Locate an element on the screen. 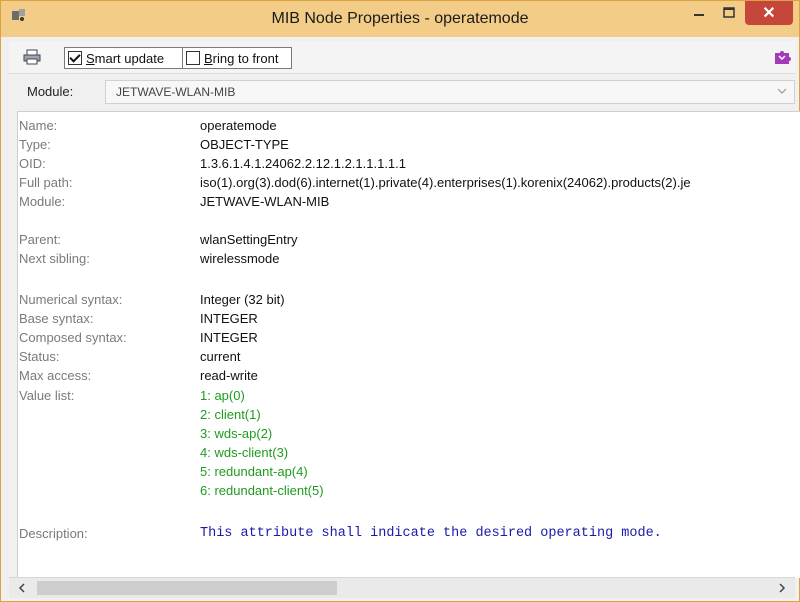 Image resolution: width=800 pixels, height=602 pixels. module-select: JETWAVE-WLAN-MIB is located at coordinates (450, 92).